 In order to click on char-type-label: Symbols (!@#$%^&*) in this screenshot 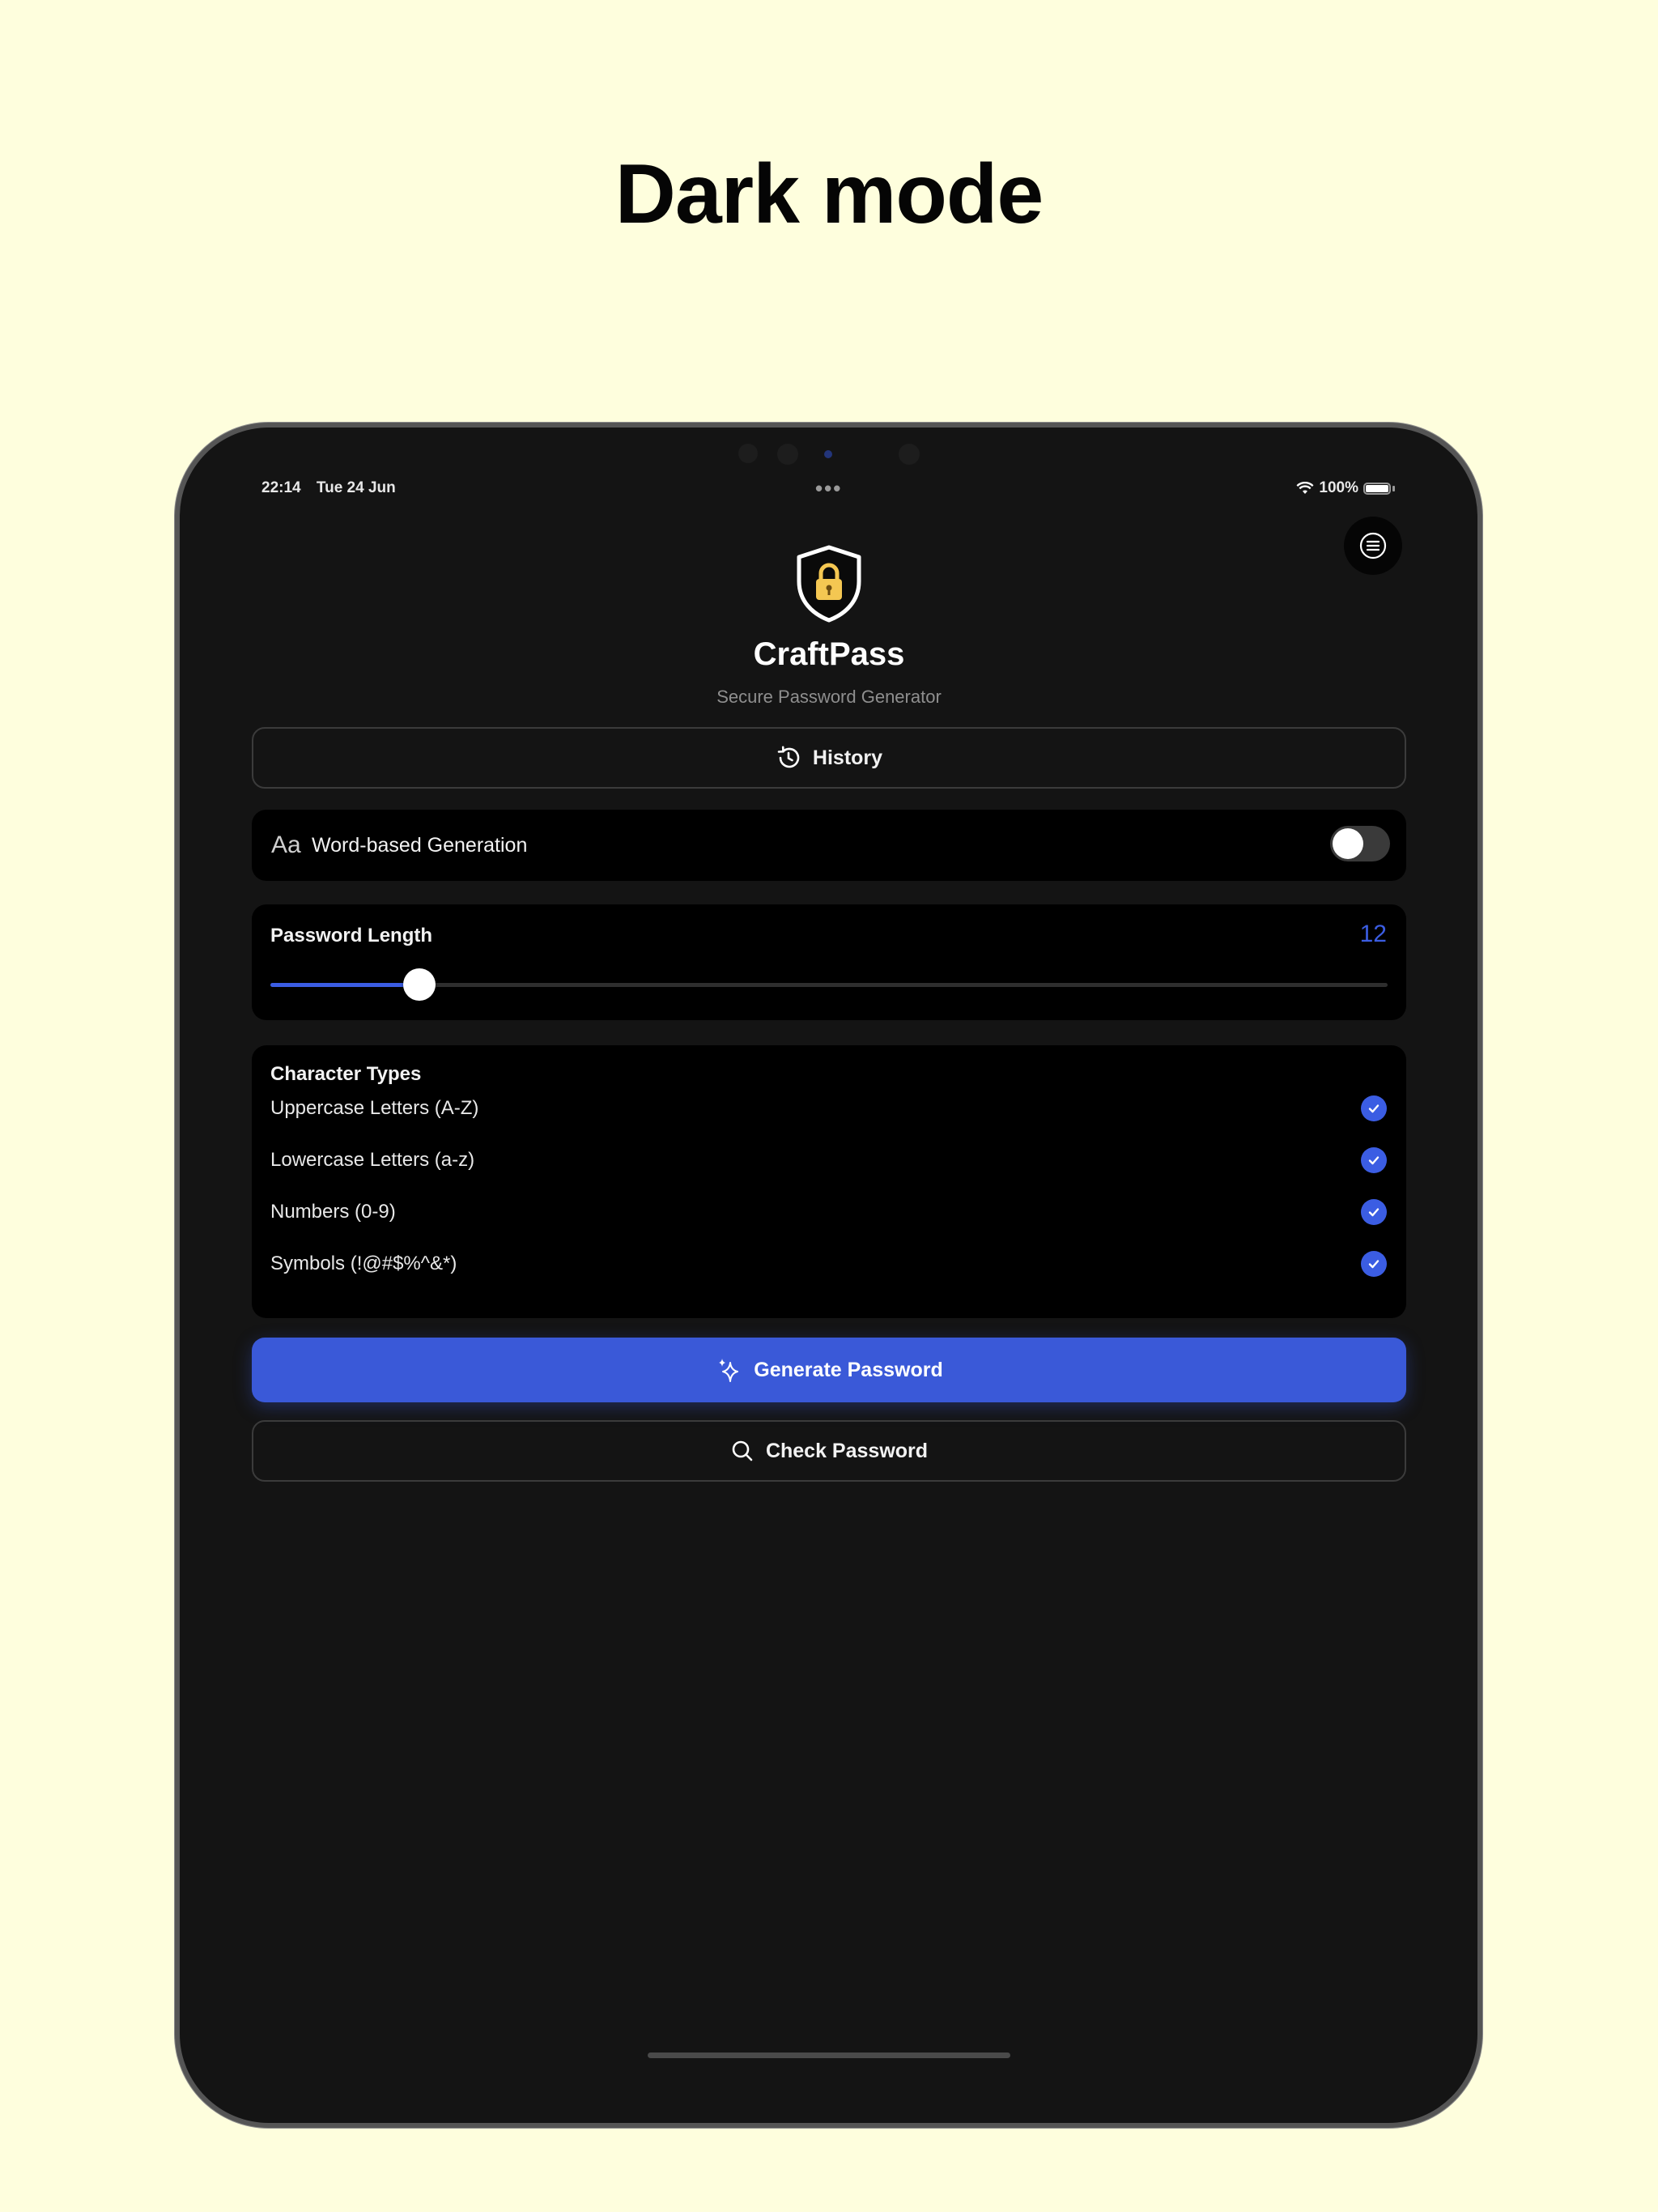, I will do `click(363, 1263)`.